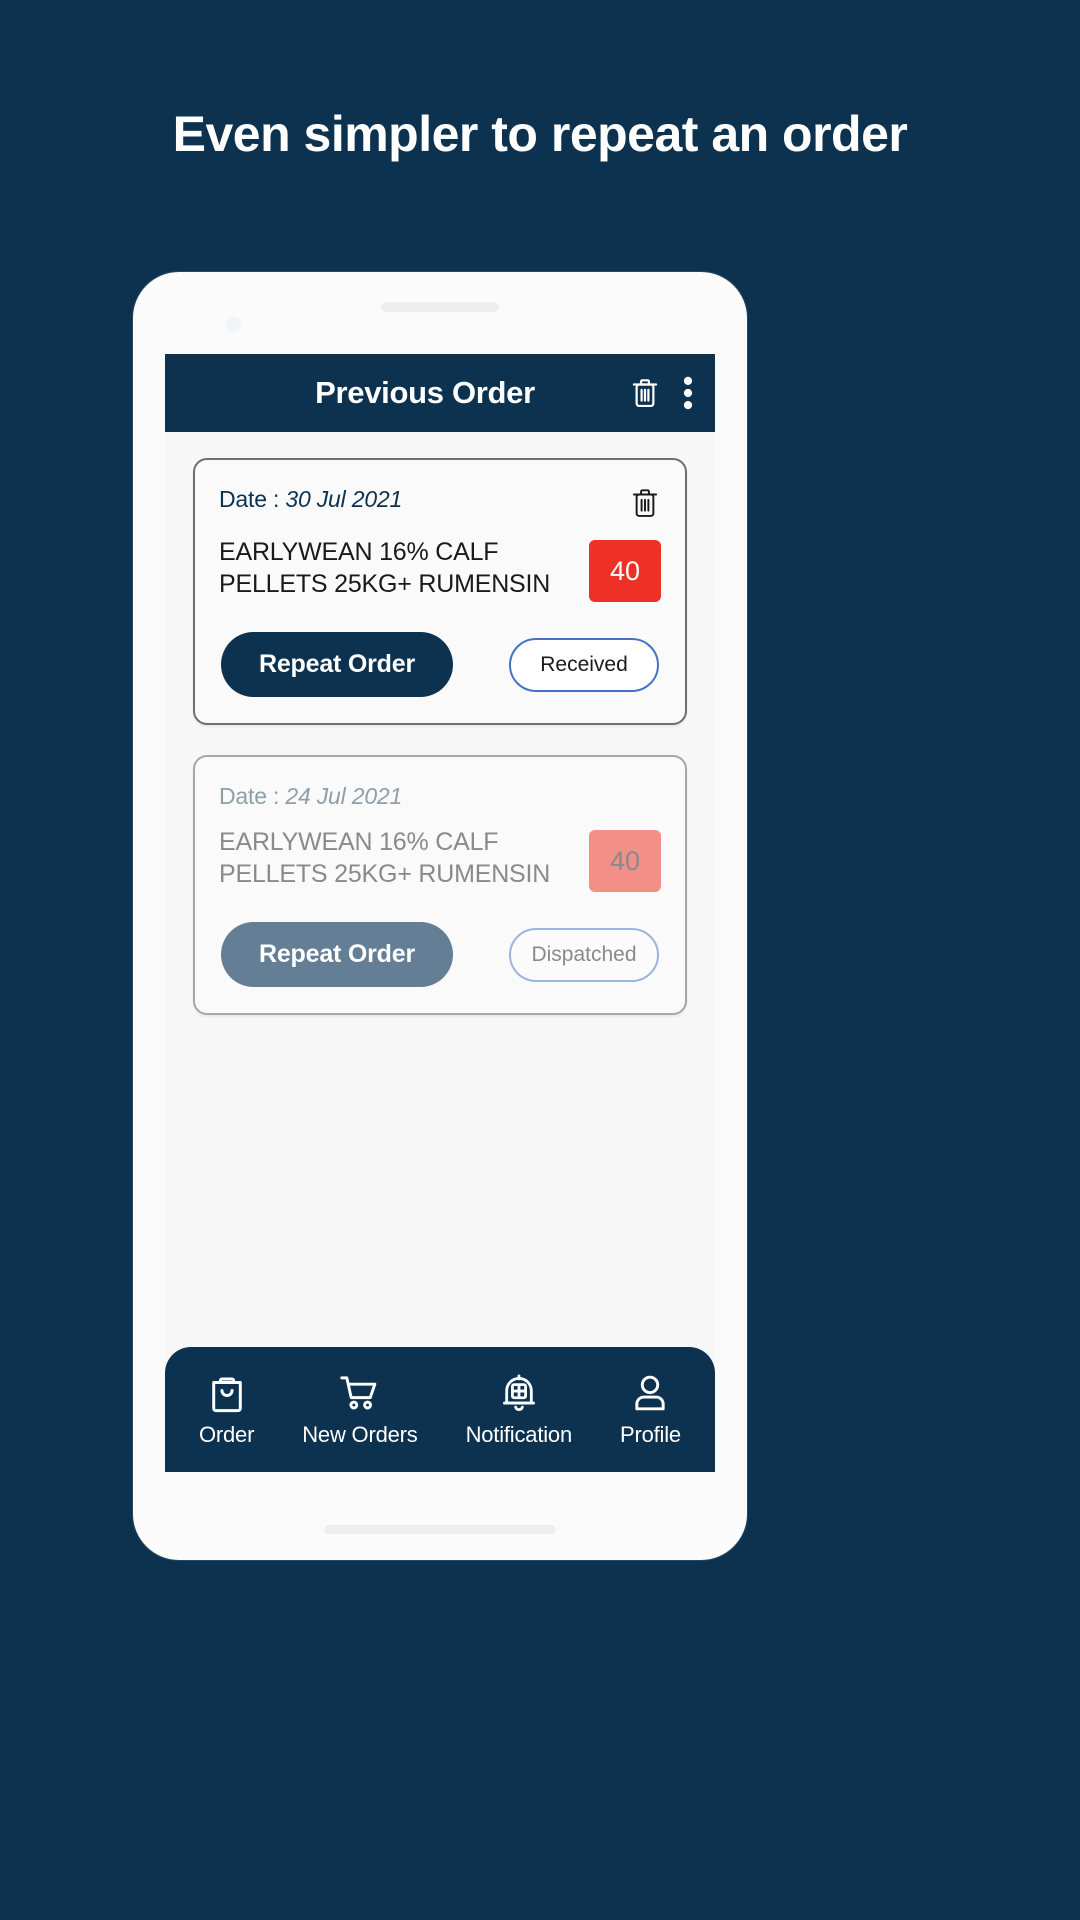 This screenshot has height=1920, width=1080. What do you see at coordinates (233, 324) in the screenshot?
I see `phone-camera-icon` at bounding box center [233, 324].